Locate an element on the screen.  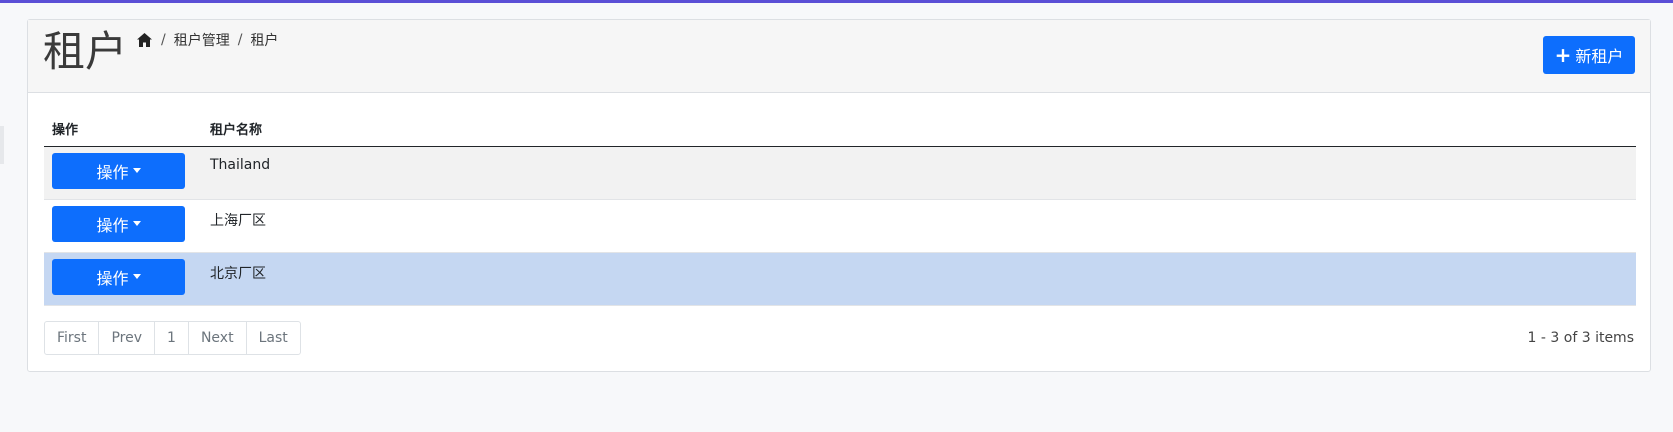
table-row: 操作 Thailand is located at coordinates (840, 173).